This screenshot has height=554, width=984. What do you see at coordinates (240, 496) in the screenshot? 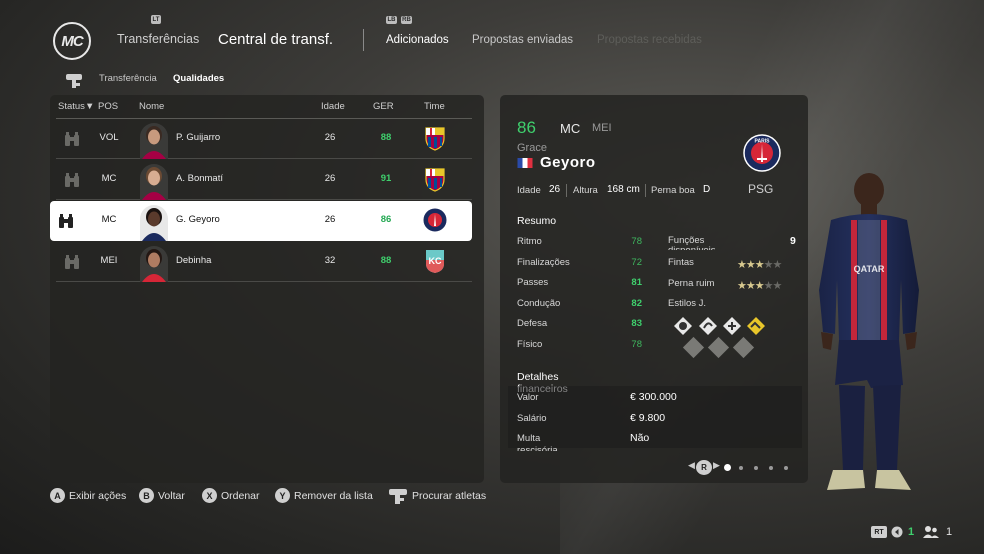
I see `footer-action-label: Ordenar` at bounding box center [240, 496].